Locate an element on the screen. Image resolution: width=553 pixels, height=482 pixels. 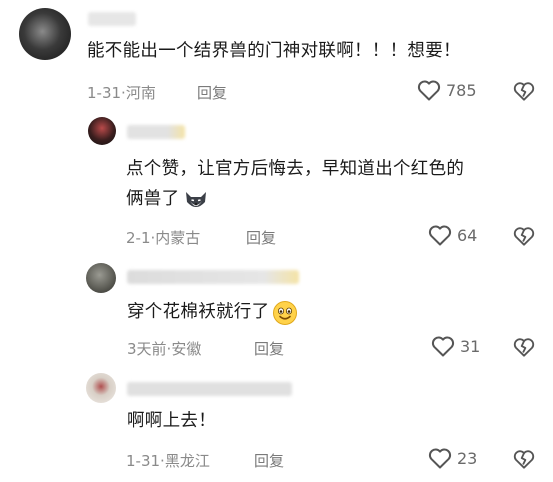
like-count: 785 is located at coordinates (461, 90).